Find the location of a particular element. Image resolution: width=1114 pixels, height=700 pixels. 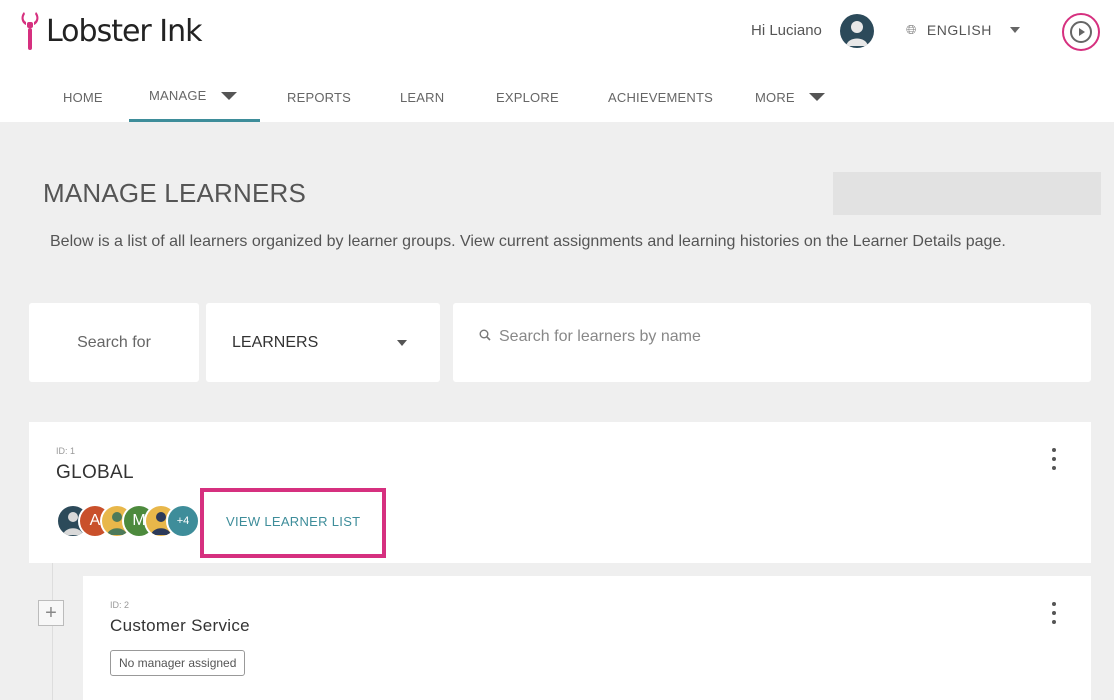

globe-icon: 🌐︎ is located at coordinates (911, 29).